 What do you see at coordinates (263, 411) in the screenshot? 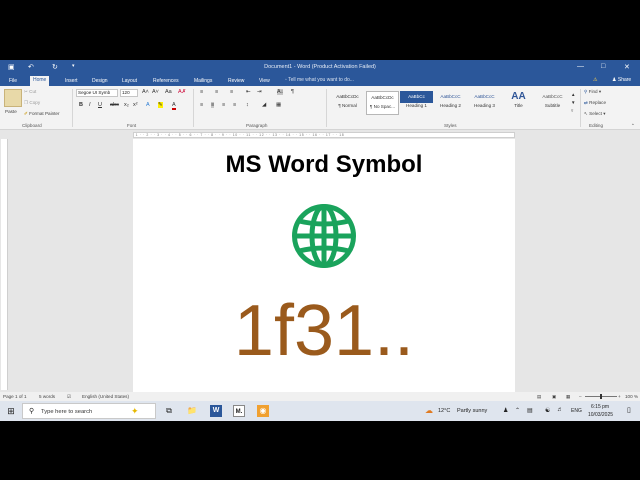
I see `app-orange-icon: ◉` at bounding box center [263, 411].